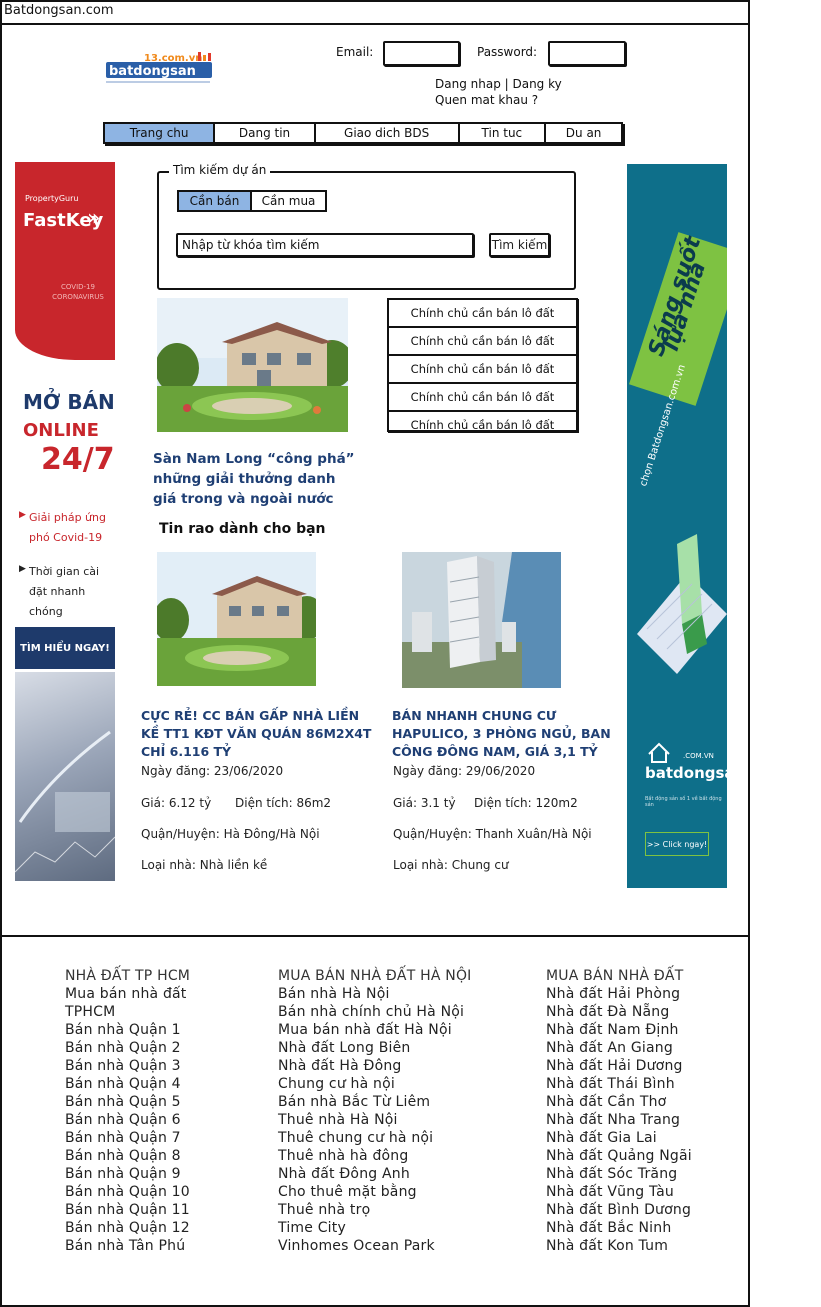 The height and width of the screenshot is (1307, 821). Describe the element at coordinates (375, 936) in the screenshot. I see `footer-divider` at that location.